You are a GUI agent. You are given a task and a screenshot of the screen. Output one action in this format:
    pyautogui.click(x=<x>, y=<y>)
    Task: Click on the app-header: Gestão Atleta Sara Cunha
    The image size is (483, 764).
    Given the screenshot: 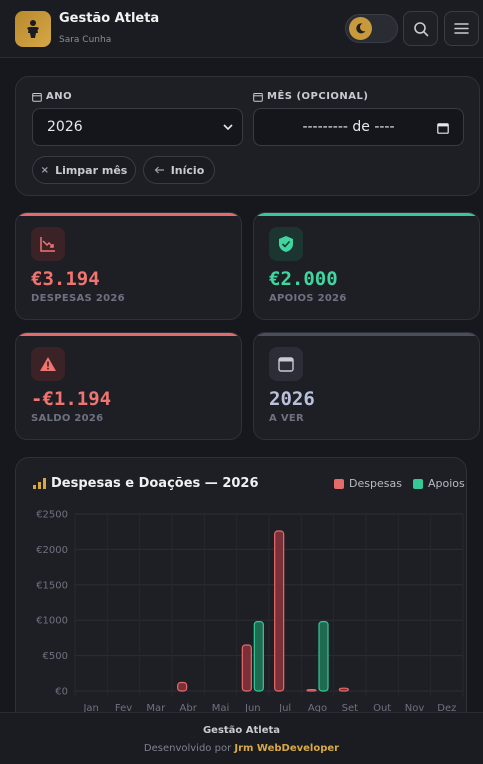 What is the action you would take?
    pyautogui.click(x=241, y=29)
    